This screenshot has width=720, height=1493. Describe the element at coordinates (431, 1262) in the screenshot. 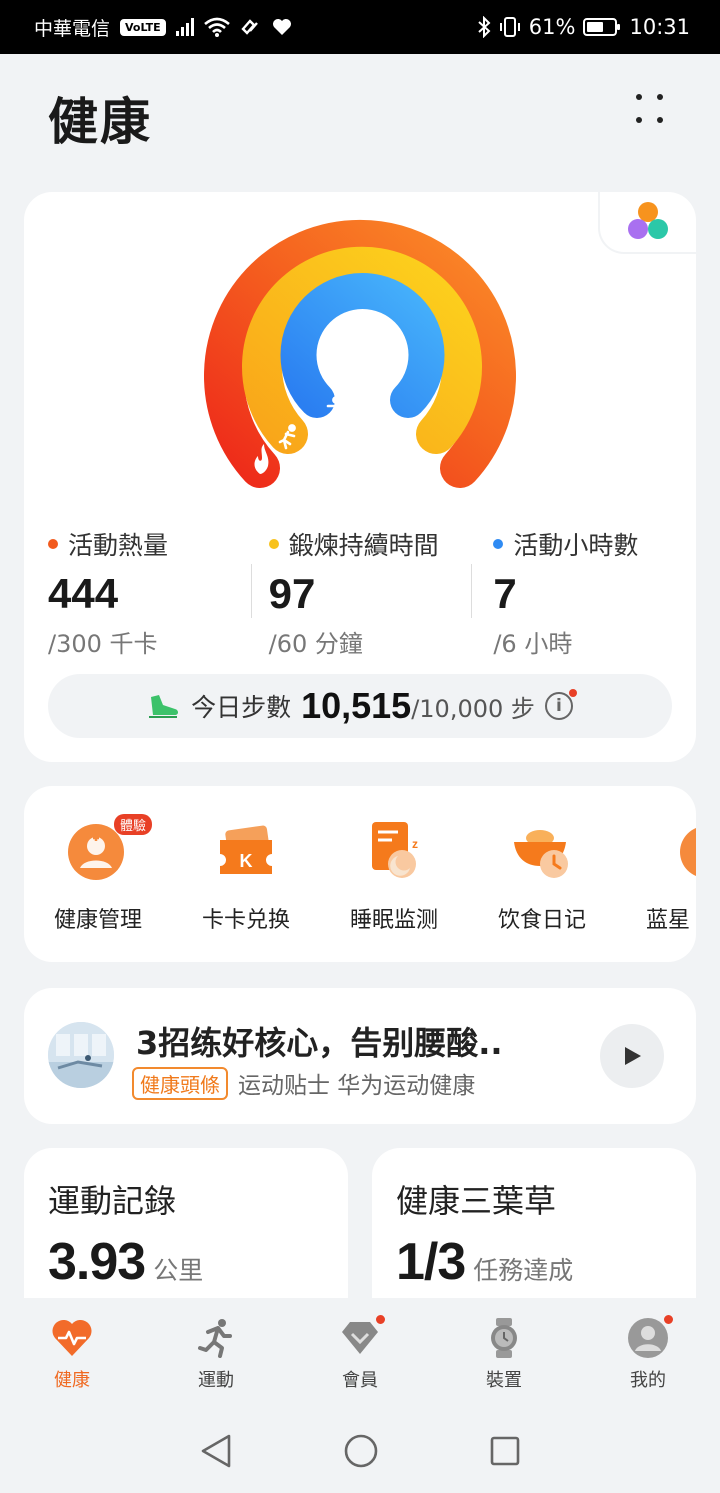

I see `tasks-value: 1/3` at that location.